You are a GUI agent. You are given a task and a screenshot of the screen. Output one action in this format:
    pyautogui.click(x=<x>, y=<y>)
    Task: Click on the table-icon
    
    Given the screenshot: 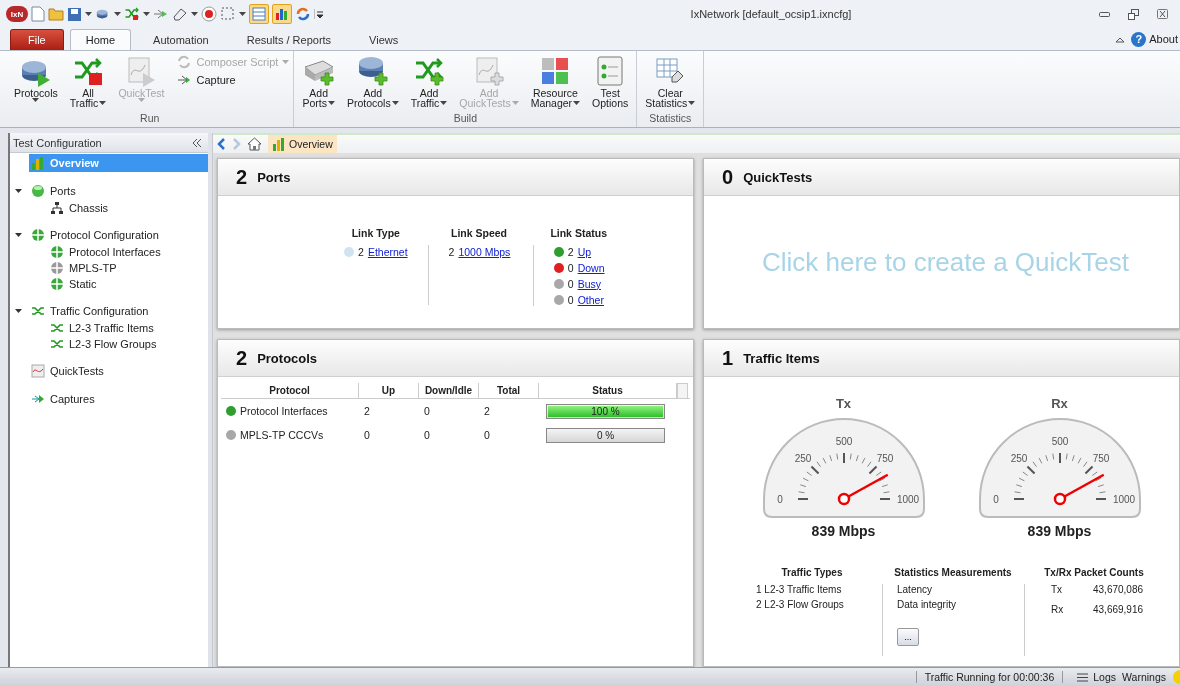 What is the action you would take?
    pyautogui.click(x=259, y=14)
    